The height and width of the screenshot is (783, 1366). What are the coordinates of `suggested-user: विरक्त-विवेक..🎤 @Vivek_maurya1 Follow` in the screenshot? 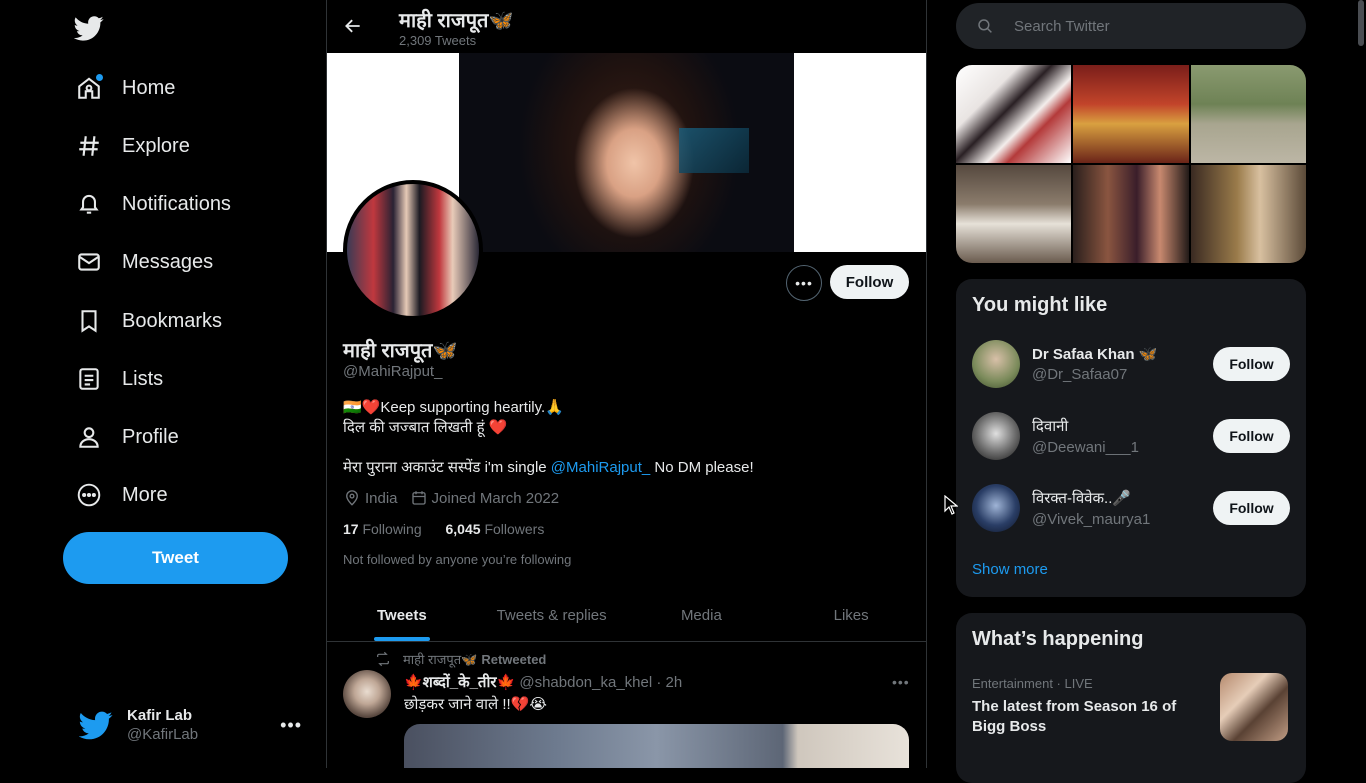 It's located at (1131, 508).